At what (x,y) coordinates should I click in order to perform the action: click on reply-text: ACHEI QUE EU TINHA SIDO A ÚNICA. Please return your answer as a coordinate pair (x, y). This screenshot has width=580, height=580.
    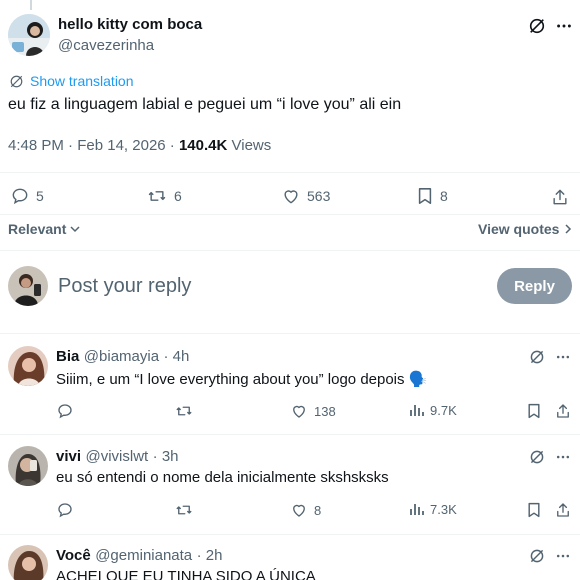
    Looking at the image, I should click on (186, 574).